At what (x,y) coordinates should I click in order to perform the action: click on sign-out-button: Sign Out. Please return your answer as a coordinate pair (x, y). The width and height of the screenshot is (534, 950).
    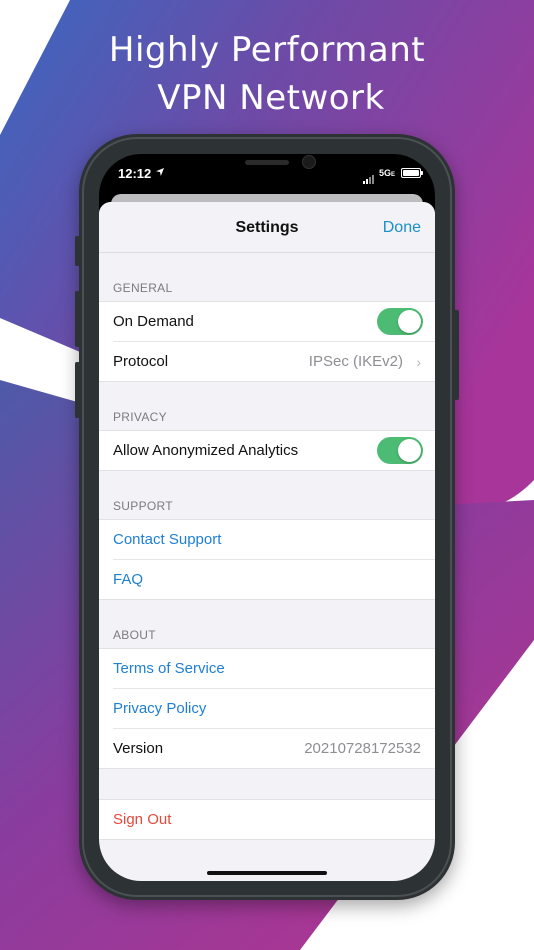
    Looking at the image, I should click on (142, 819).